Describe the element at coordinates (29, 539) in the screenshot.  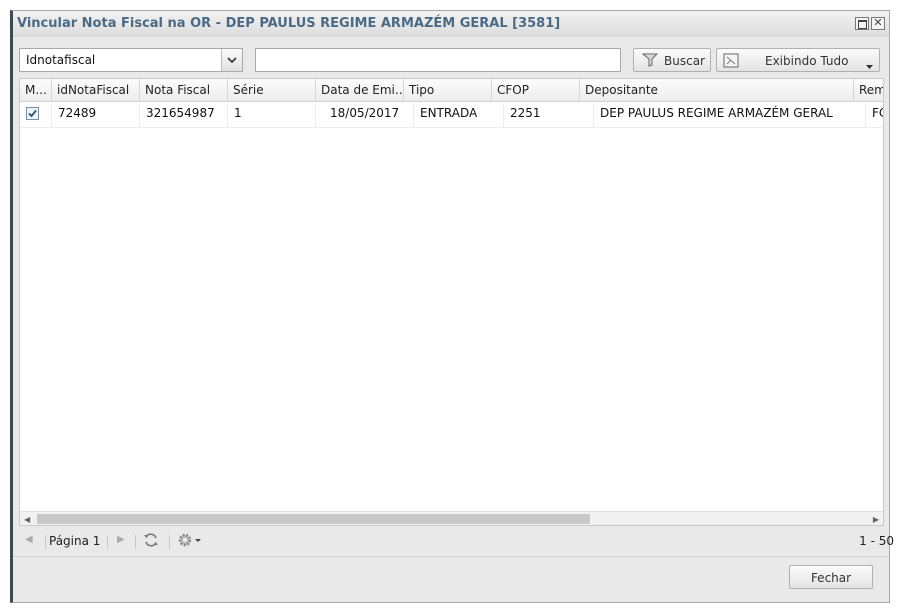
I see `previous-page-icon: ◀` at that location.